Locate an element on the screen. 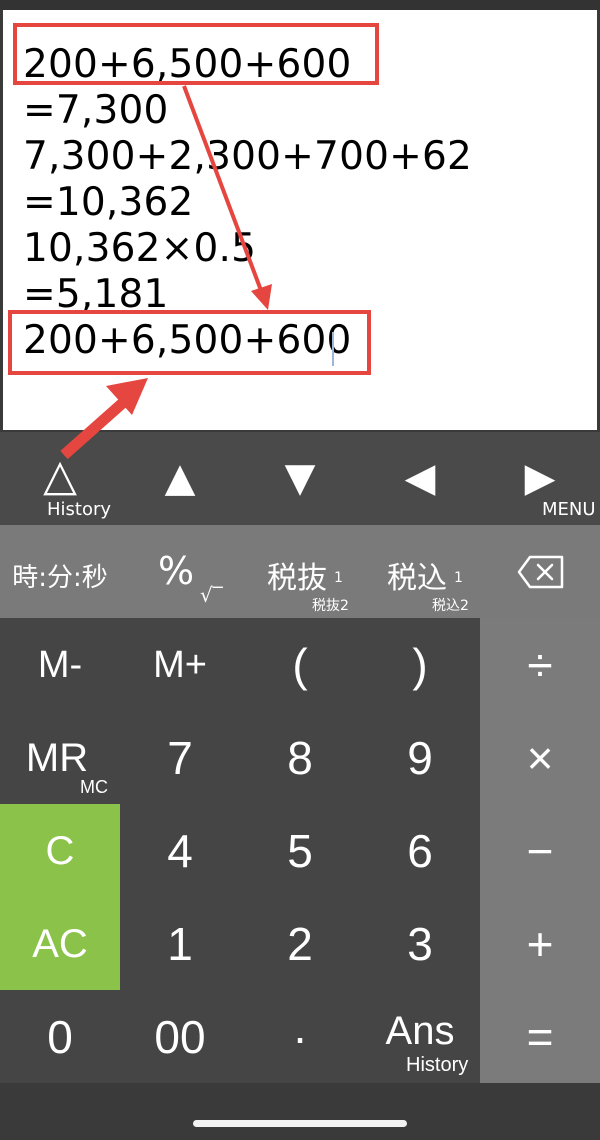 This screenshot has width=600, height=1140. tax-include-sub: 1 is located at coordinates (458, 578).